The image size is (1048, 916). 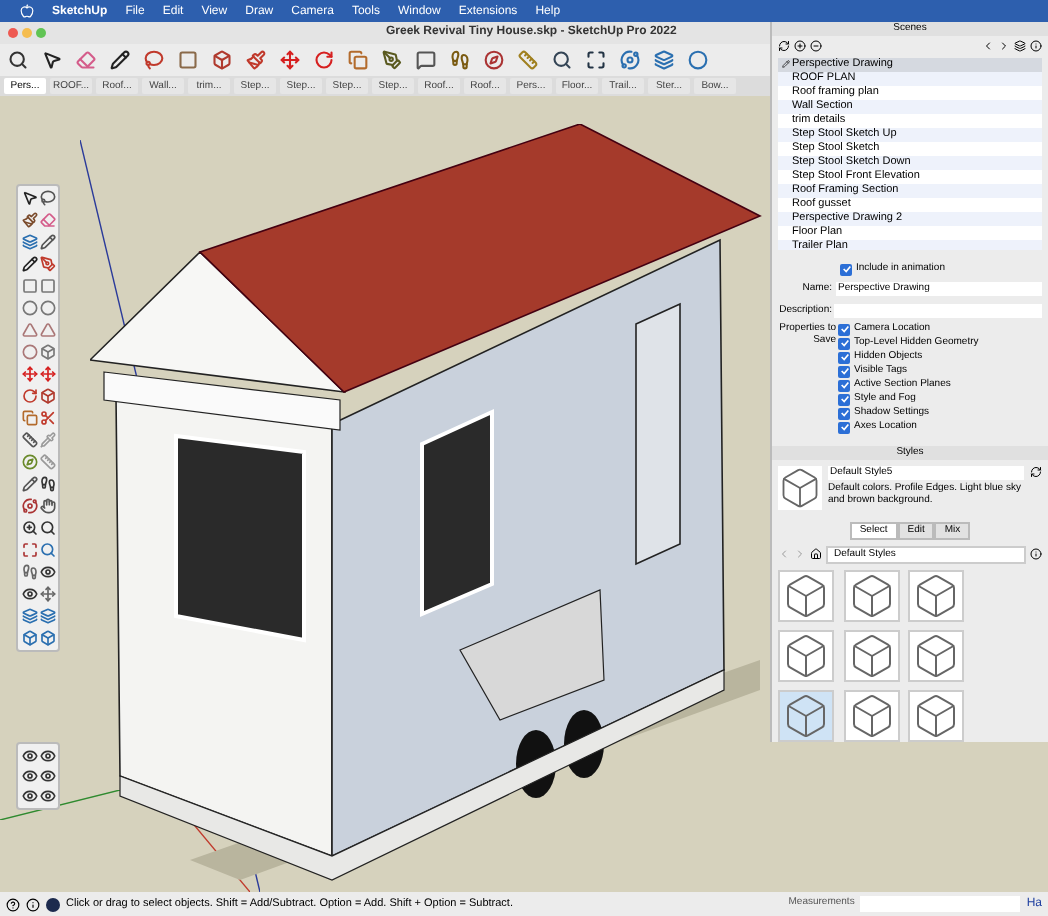 What do you see at coordinates (800, 46) in the screenshot?
I see `add-icon` at bounding box center [800, 46].